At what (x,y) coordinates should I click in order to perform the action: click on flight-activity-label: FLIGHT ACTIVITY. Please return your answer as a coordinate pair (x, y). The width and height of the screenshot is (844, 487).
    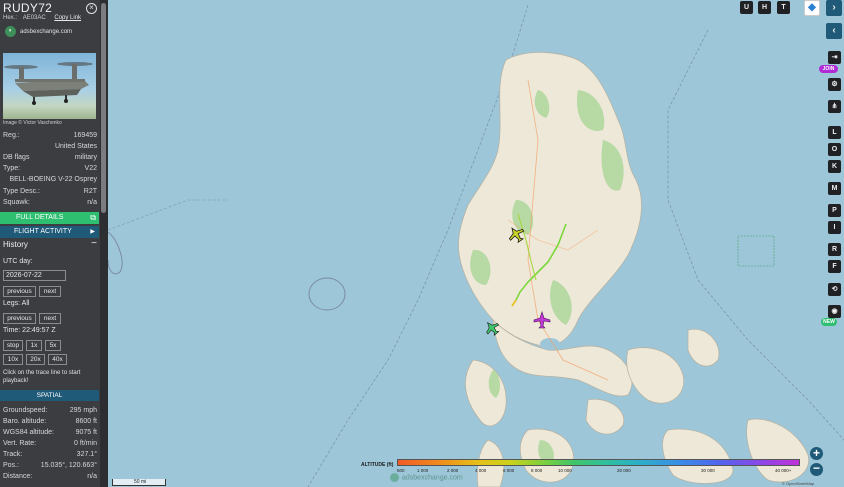
    Looking at the image, I should click on (43, 231).